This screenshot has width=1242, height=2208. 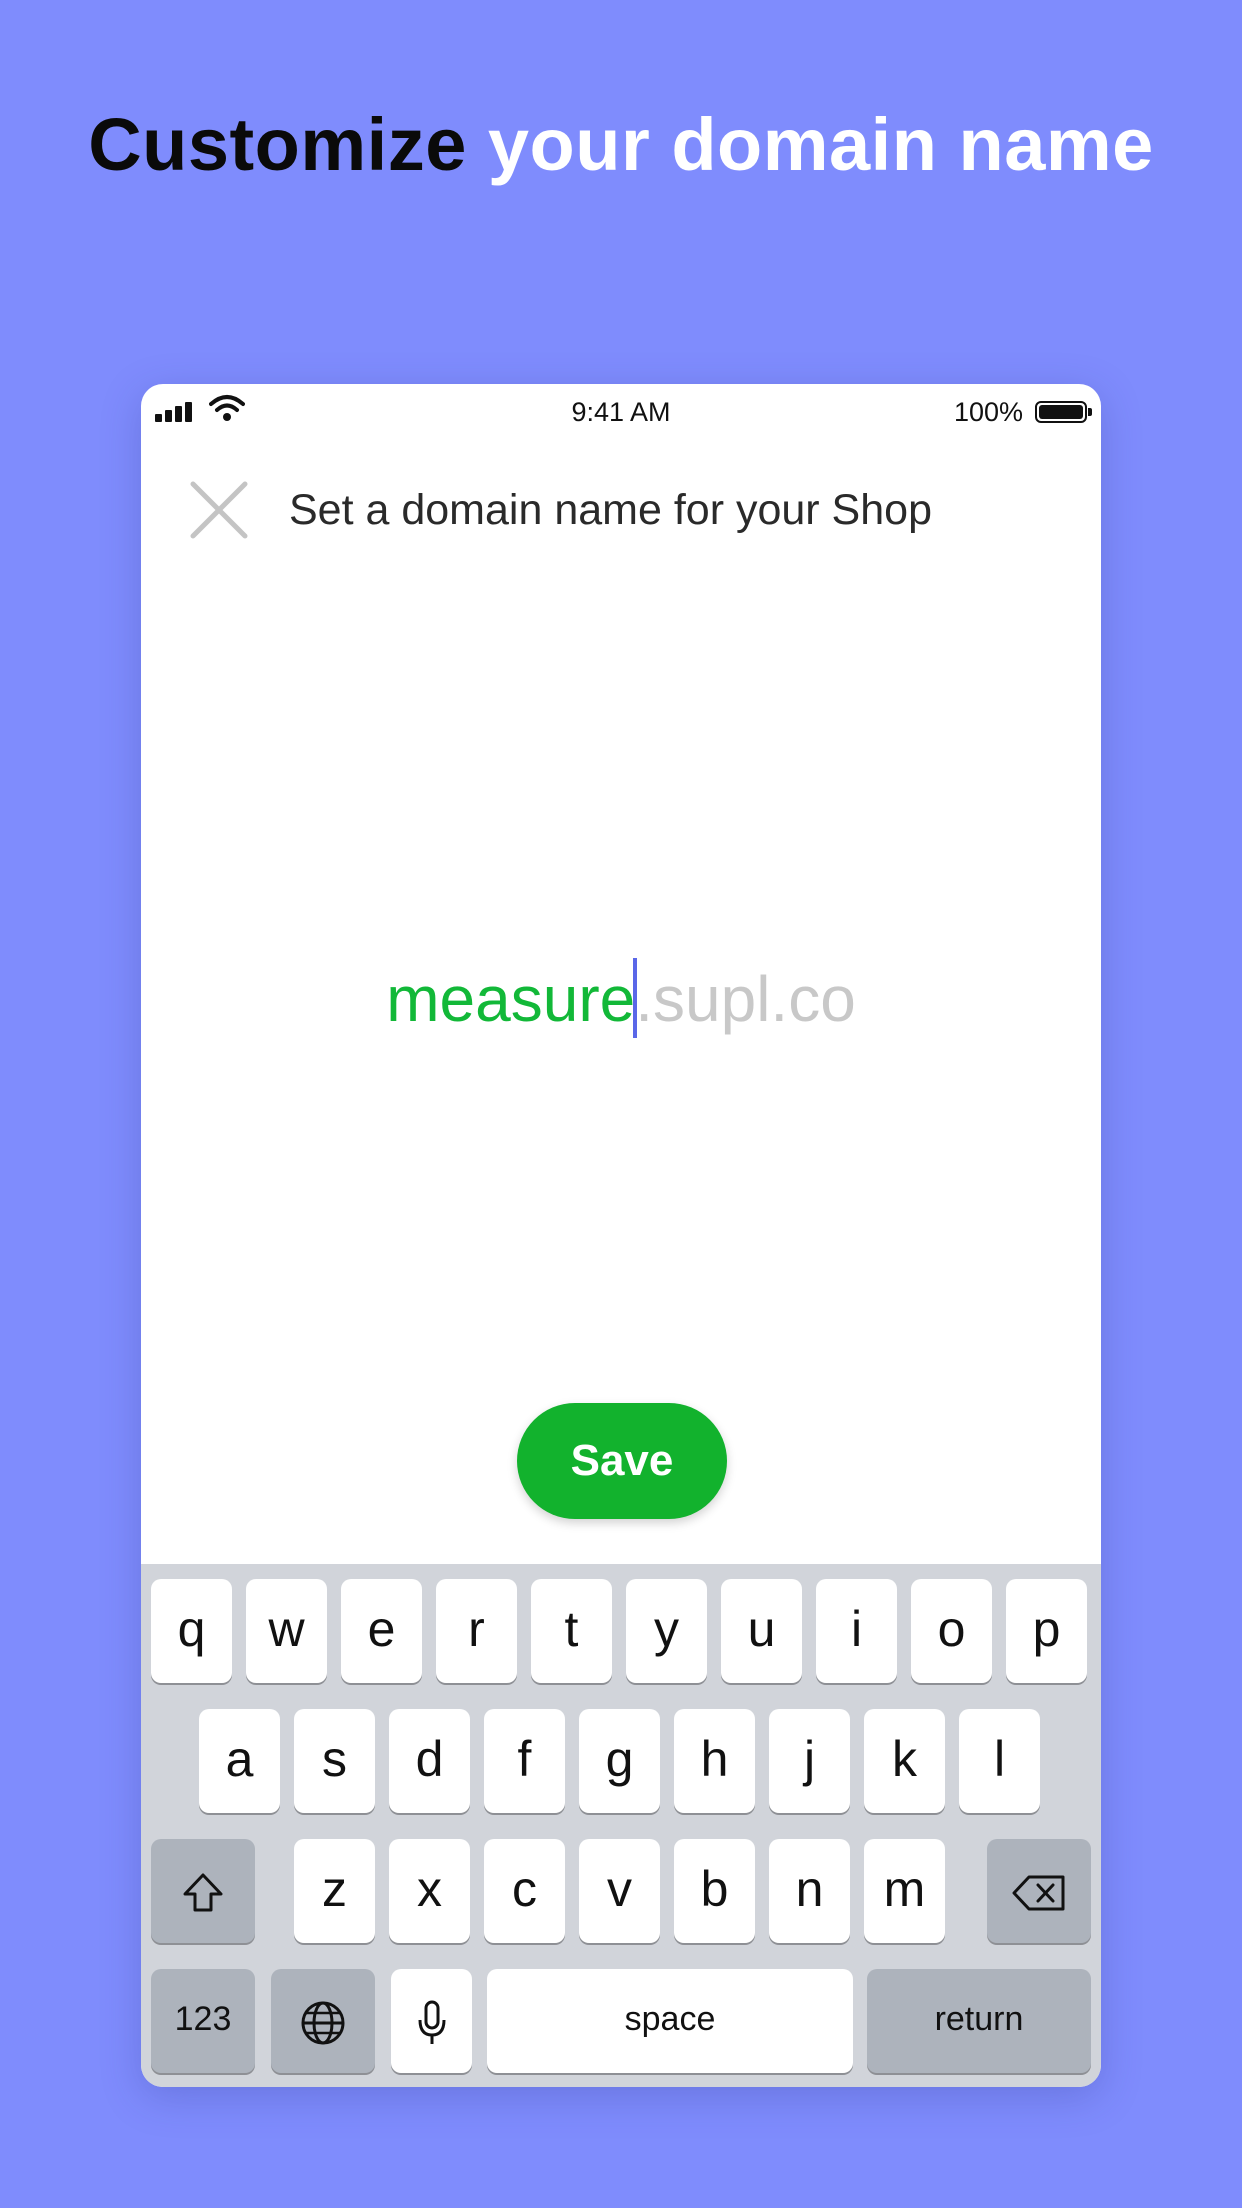 I want to click on text-cursor, so click(x=635, y=998).